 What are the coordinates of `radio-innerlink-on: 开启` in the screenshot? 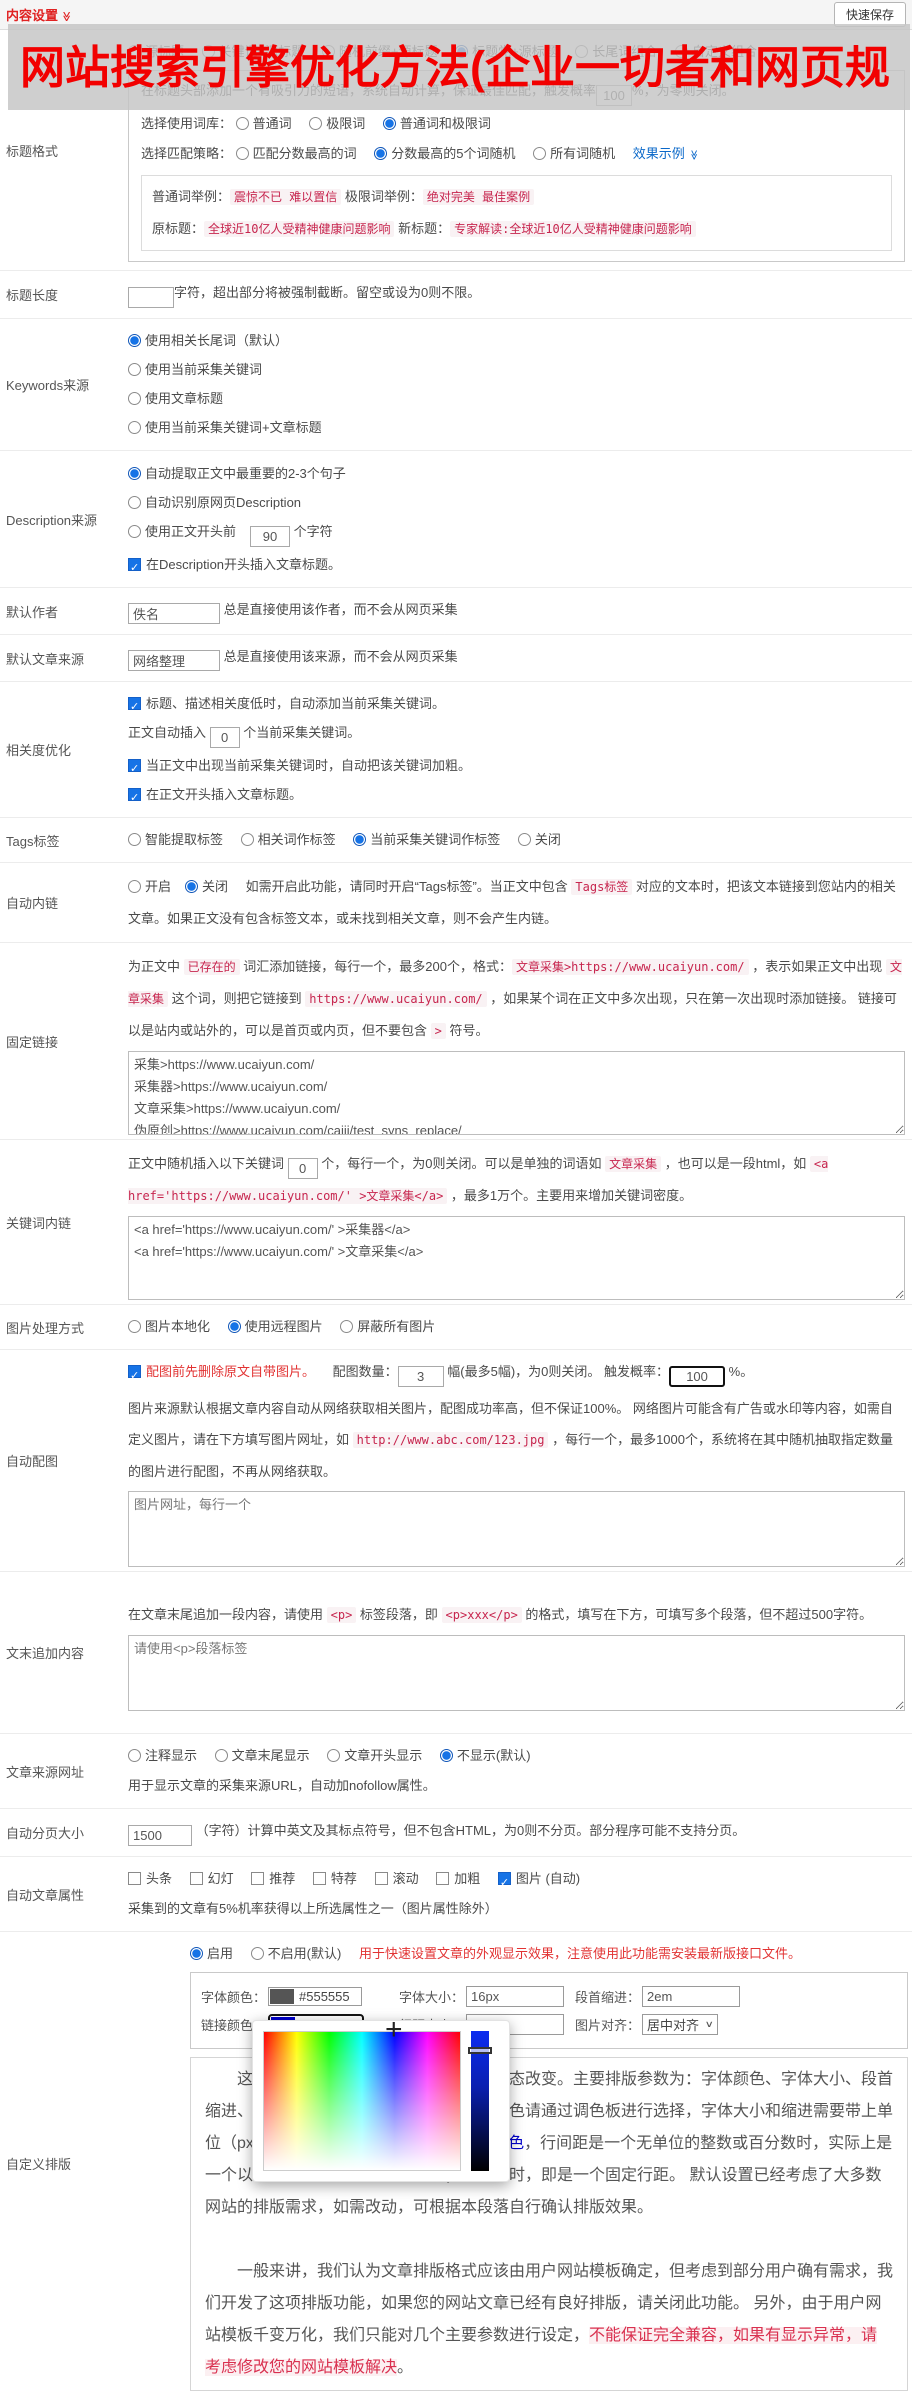 It's located at (149, 886).